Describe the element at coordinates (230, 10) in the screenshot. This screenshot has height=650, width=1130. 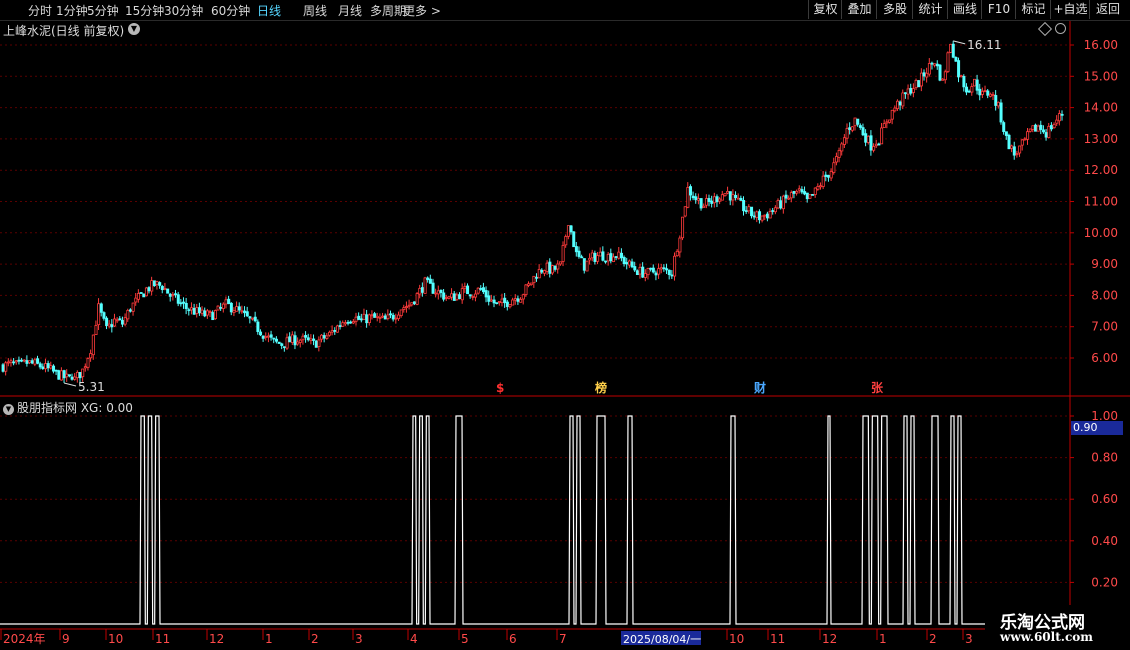
I see `tab-timeframe-5: 60分钟` at that location.